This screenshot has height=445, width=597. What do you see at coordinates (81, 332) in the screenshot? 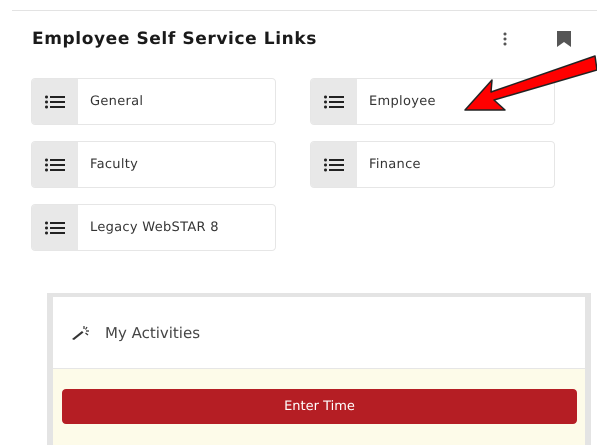
I see `magic-wand-icon` at bounding box center [81, 332].